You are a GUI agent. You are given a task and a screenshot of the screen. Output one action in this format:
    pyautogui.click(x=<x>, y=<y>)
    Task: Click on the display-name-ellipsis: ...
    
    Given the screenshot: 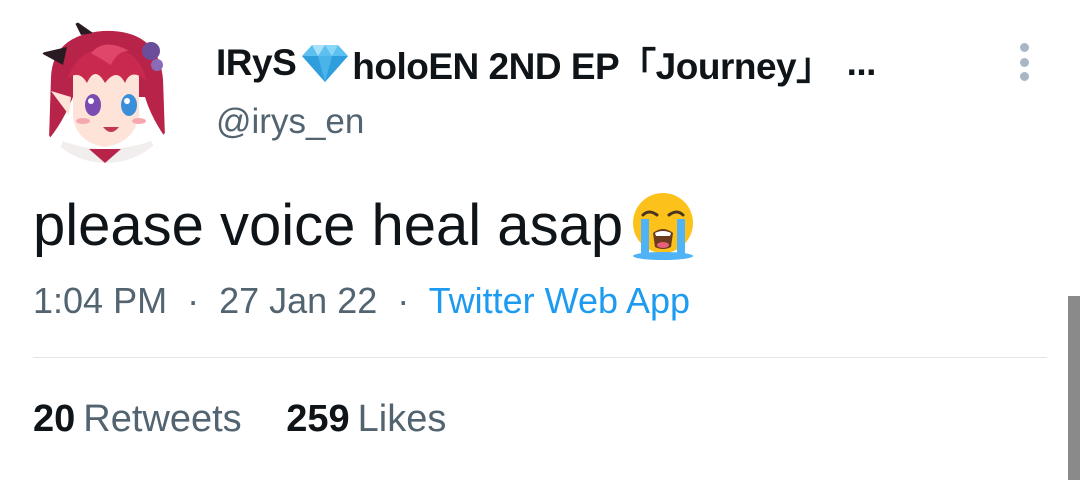 What is the action you would take?
    pyautogui.click(x=861, y=62)
    